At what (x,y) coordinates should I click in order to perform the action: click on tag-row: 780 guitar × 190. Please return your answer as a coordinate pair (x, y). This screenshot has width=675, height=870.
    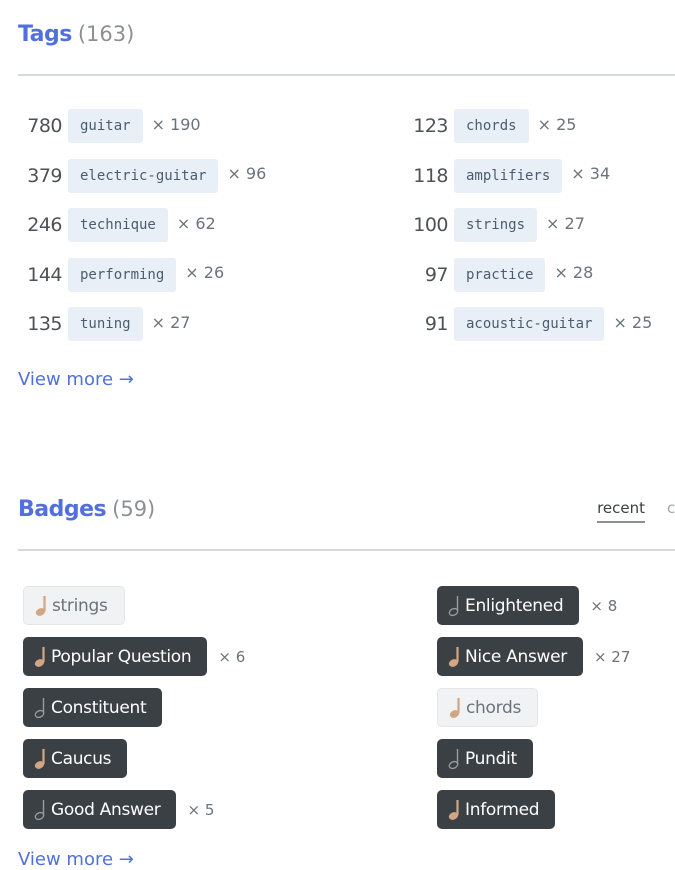
    Looking at the image, I should click on (109, 126).